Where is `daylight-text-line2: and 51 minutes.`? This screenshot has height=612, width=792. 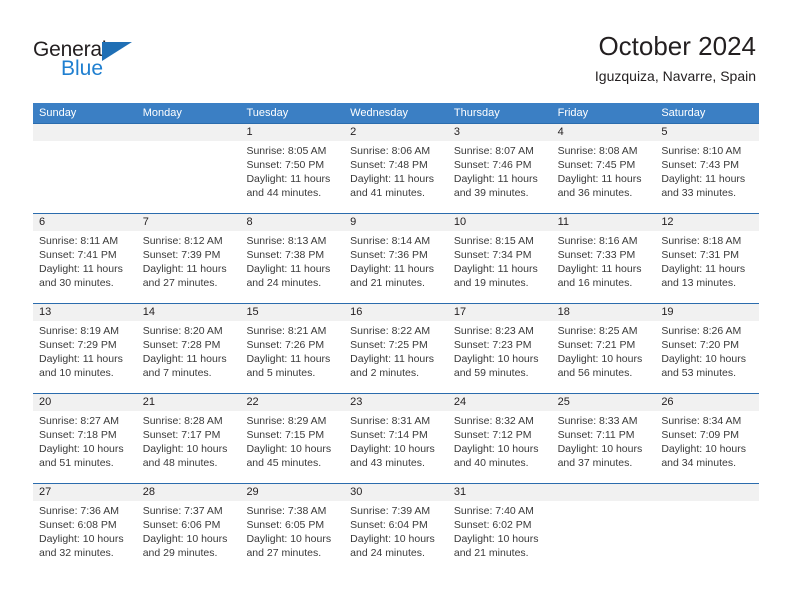 daylight-text-line2: and 51 minutes. is located at coordinates (76, 463).